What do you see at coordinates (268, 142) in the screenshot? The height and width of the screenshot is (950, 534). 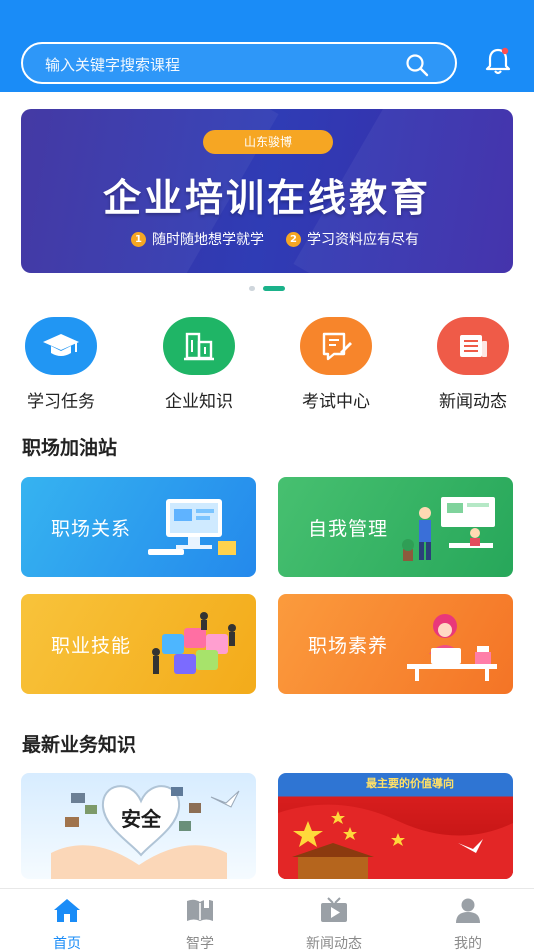 I see `banner-tag: 山东骏博` at bounding box center [268, 142].